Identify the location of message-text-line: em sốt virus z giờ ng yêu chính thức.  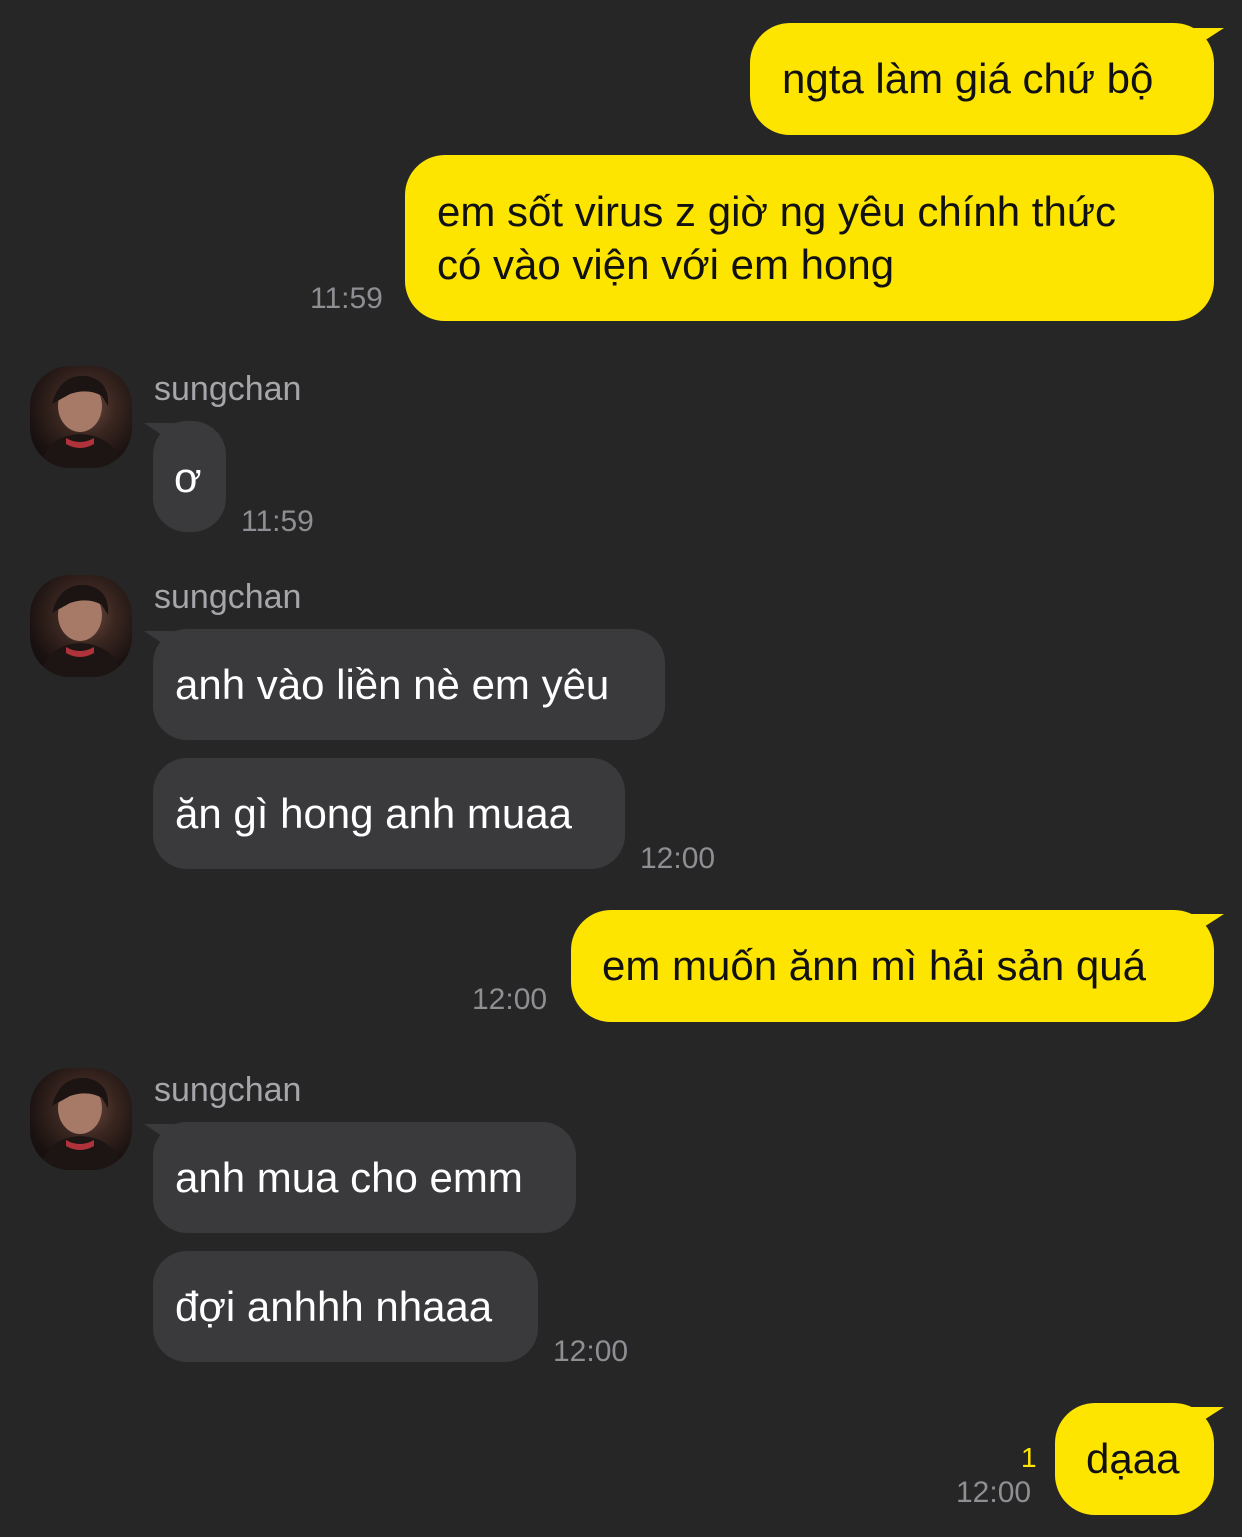
(776, 211).